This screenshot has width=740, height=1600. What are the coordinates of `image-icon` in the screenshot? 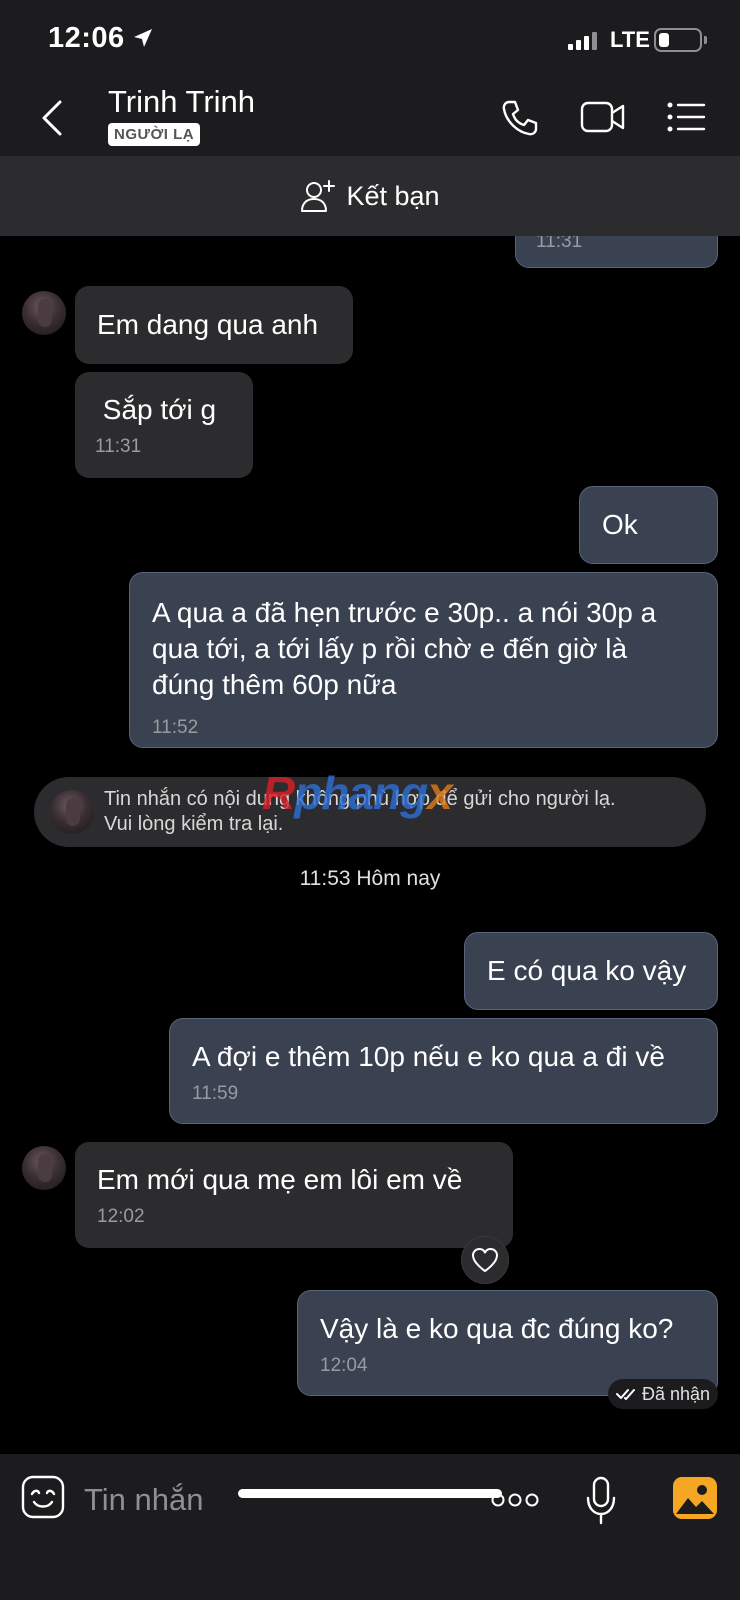 It's located at (695, 1498).